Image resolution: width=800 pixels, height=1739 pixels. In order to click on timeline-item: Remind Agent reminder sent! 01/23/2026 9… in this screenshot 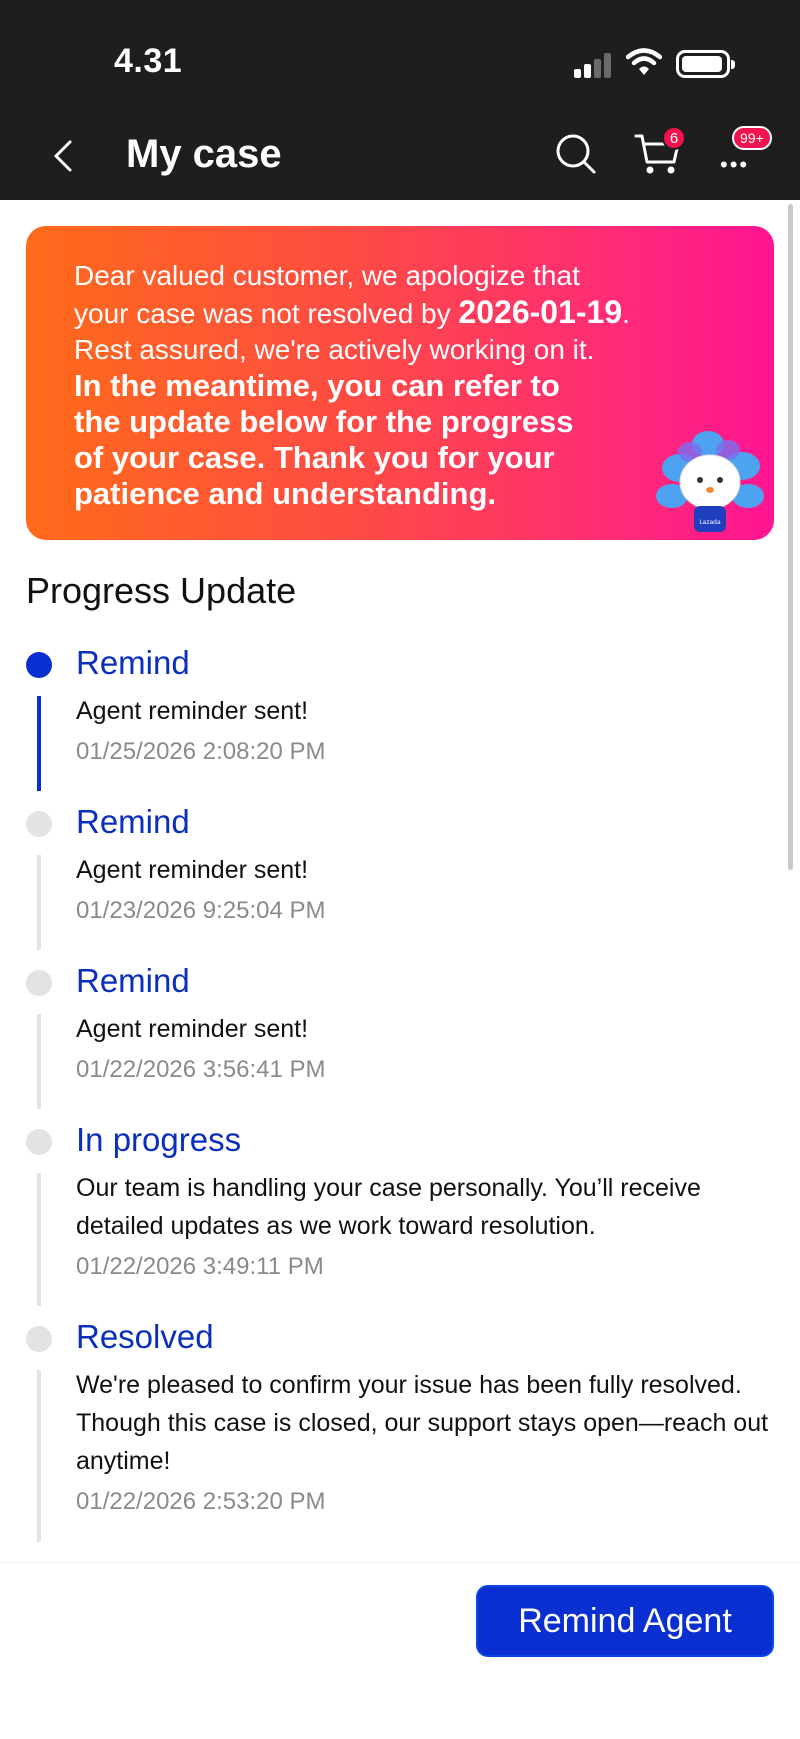, I will do `click(406, 878)`.